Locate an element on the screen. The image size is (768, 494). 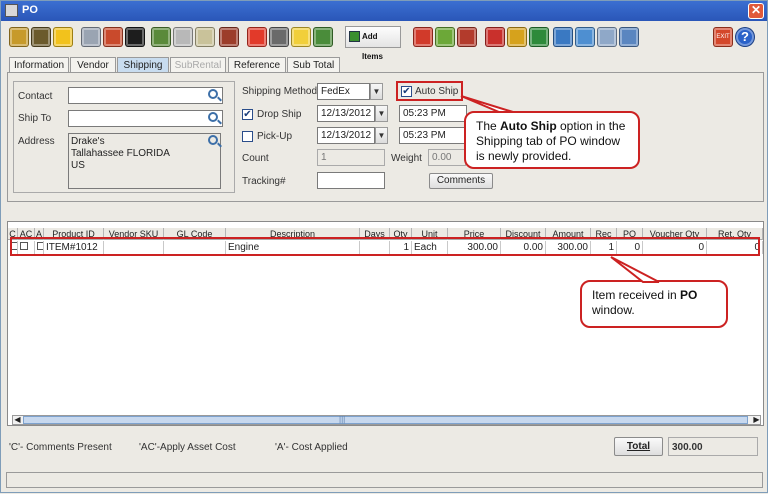
scroll-right-icon: ▶ is located at coordinates (756, 419).